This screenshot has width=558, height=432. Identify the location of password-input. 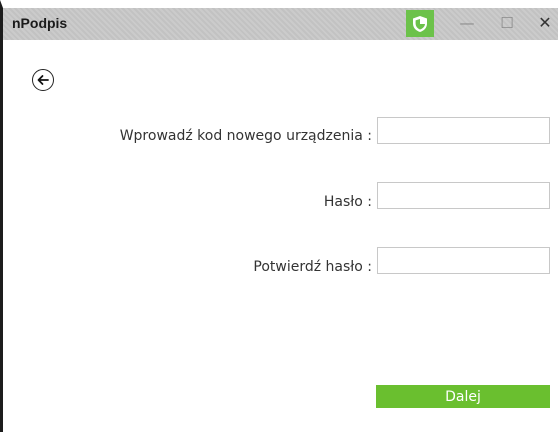
(463, 195).